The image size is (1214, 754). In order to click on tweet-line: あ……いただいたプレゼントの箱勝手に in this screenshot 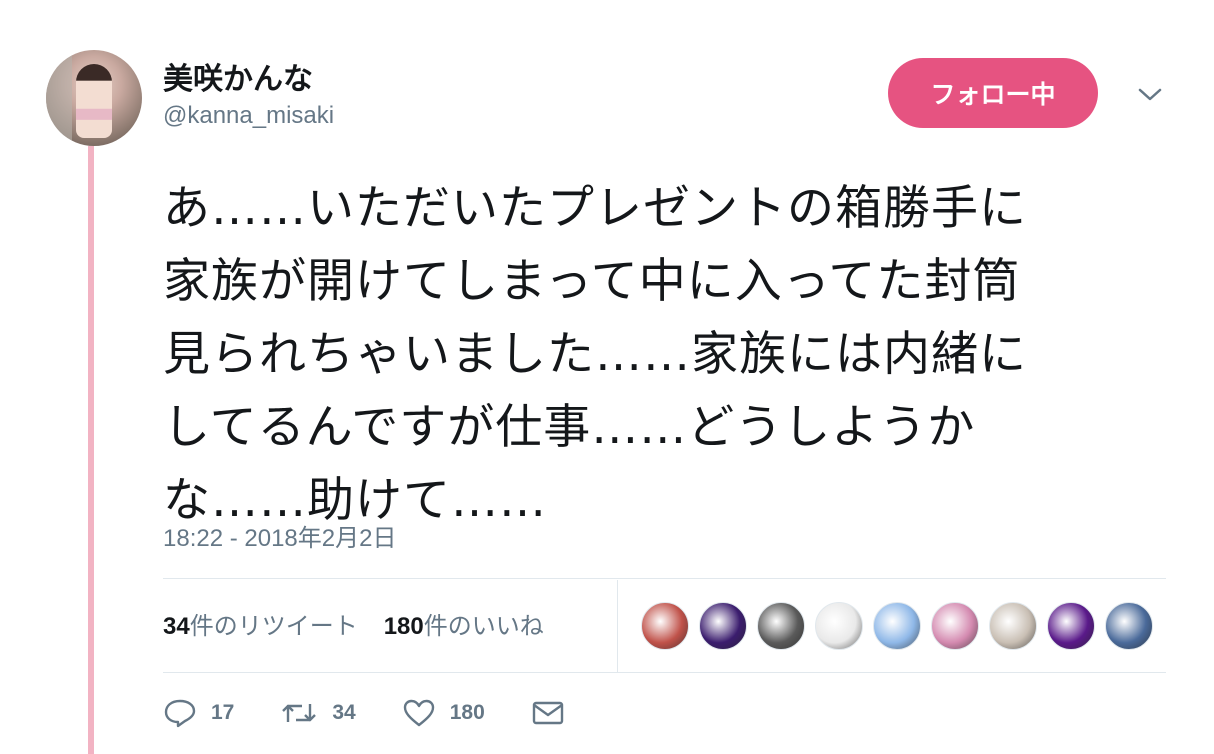, I will do `click(595, 208)`.